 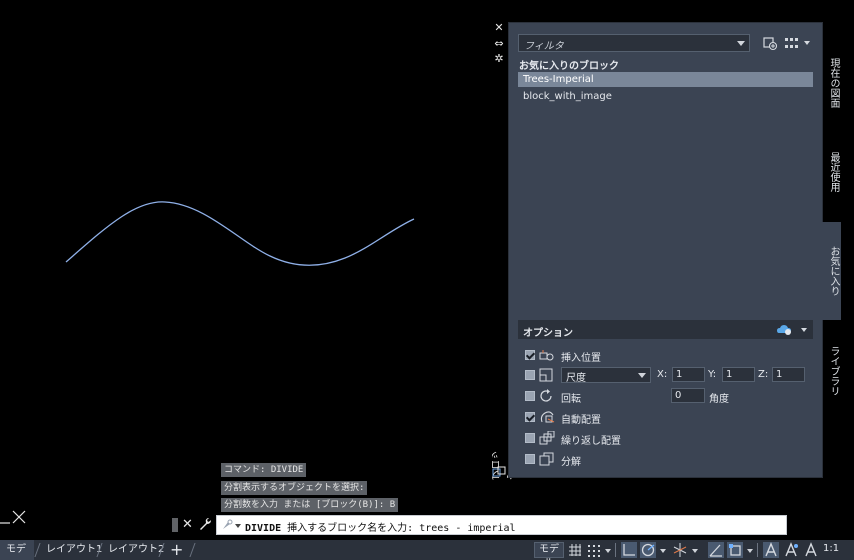 I want to click on angle-label: 角度, so click(x=719, y=399).